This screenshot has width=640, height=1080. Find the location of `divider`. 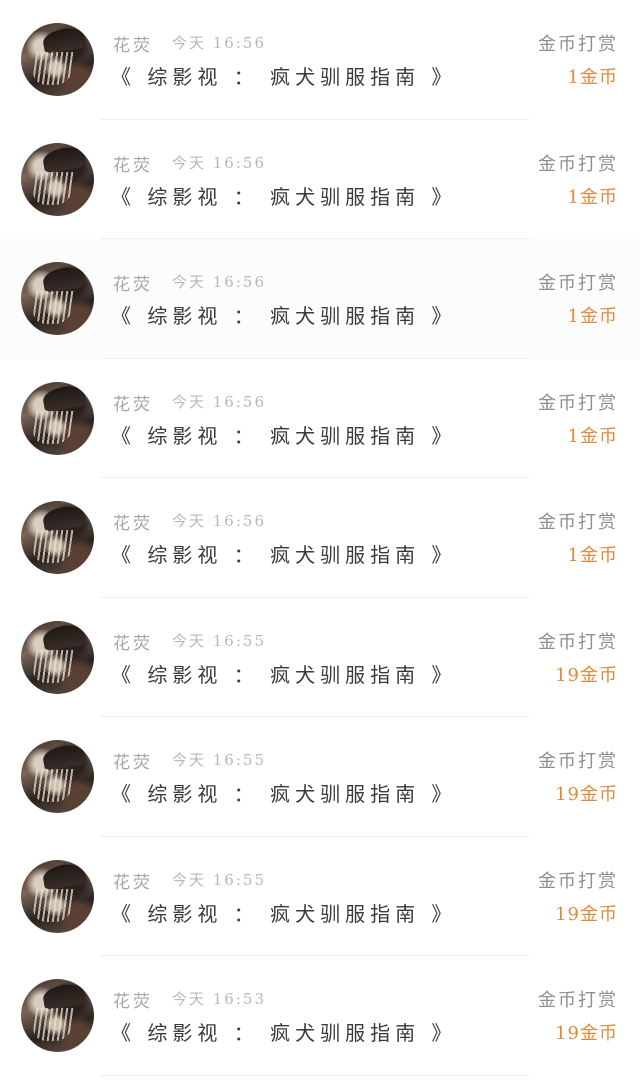

divider is located at coordinates (315, 1075).